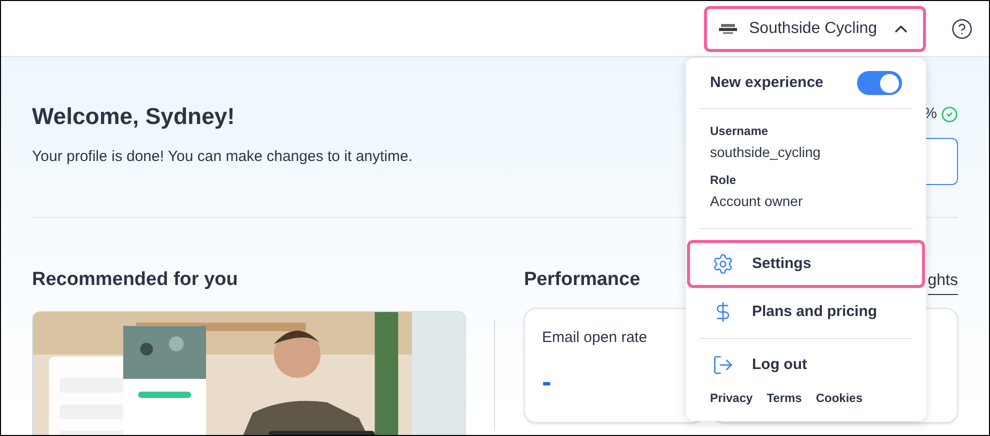  I want to click on toggle-switch, so click(879, 83).